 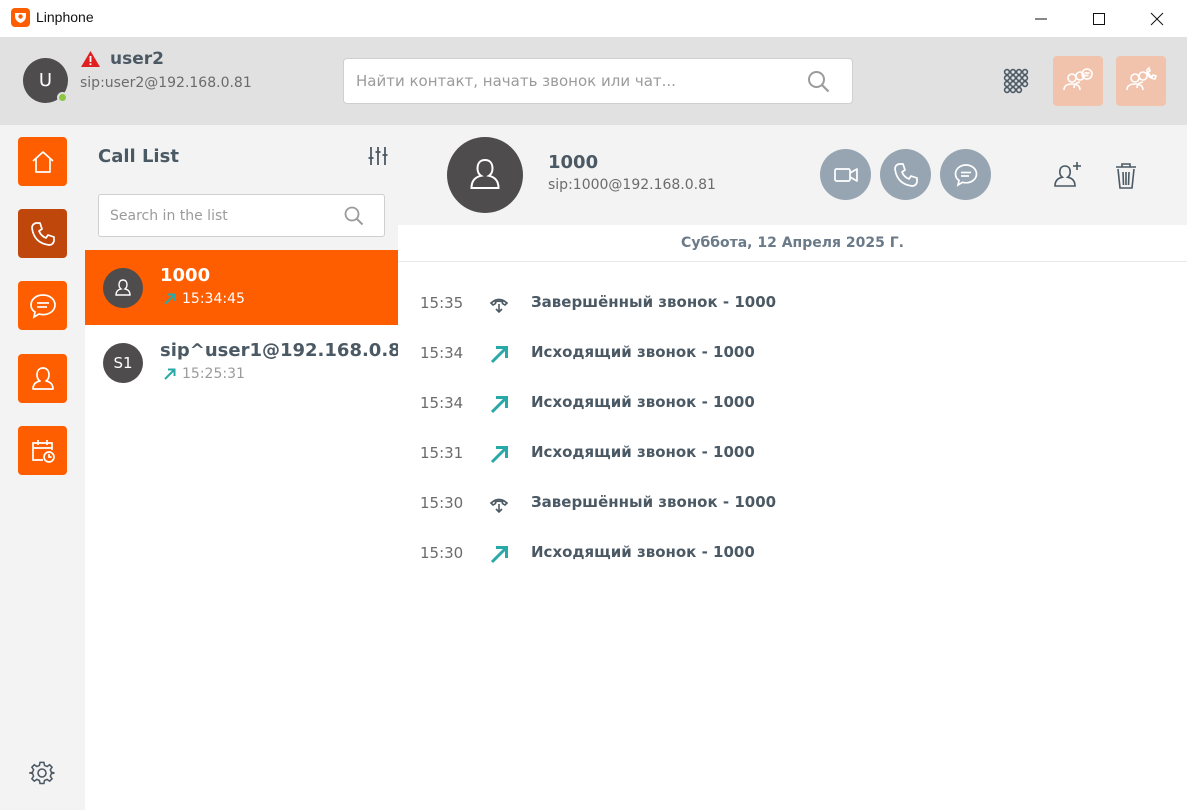 I want to click on left-navigation, so click(x=42, y=467).